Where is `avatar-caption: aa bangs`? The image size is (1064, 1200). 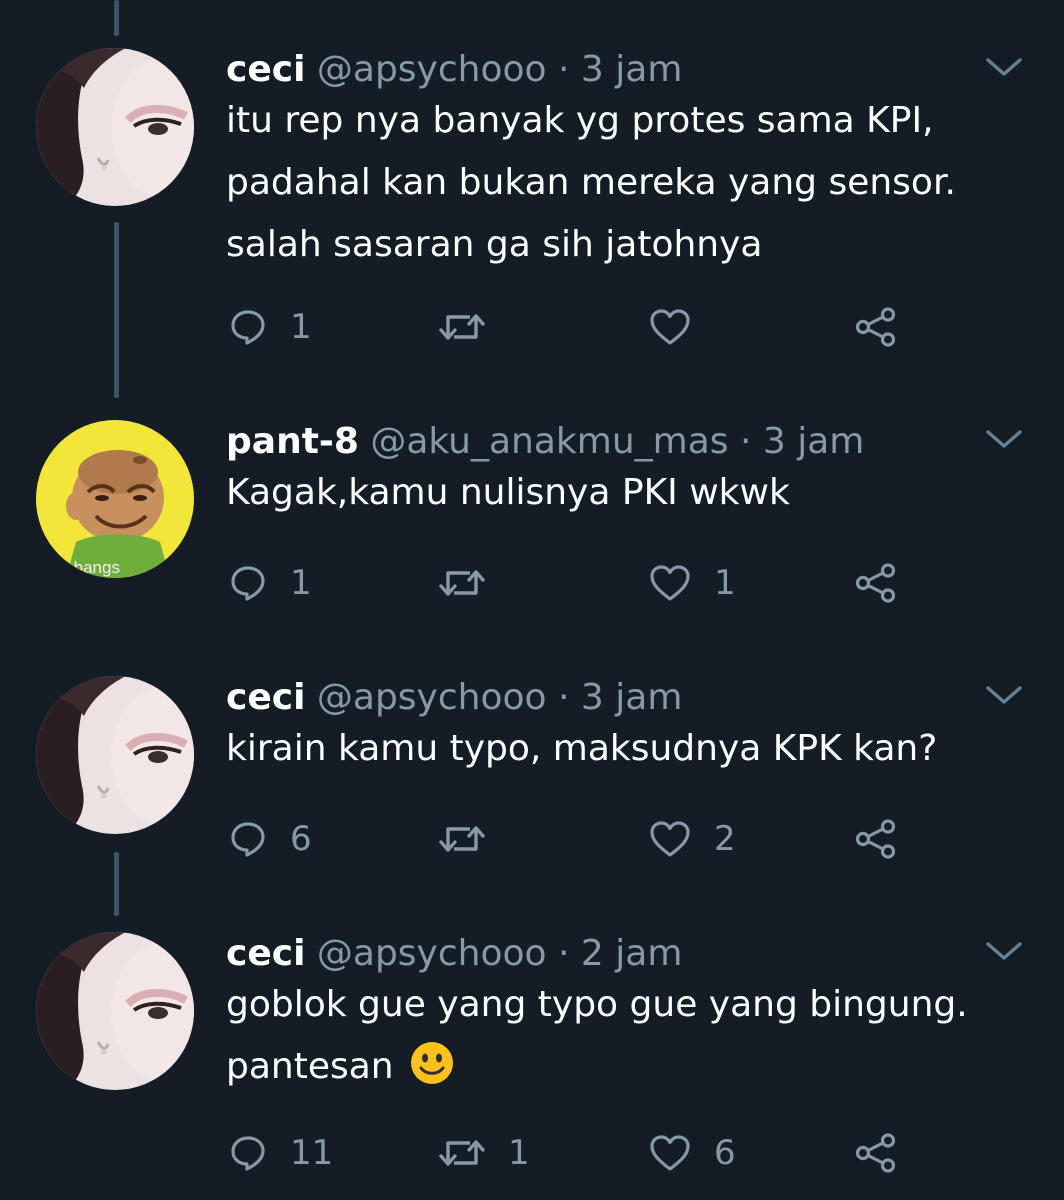 avatar-caption: aa bangs is located at coordinates (85, 567).